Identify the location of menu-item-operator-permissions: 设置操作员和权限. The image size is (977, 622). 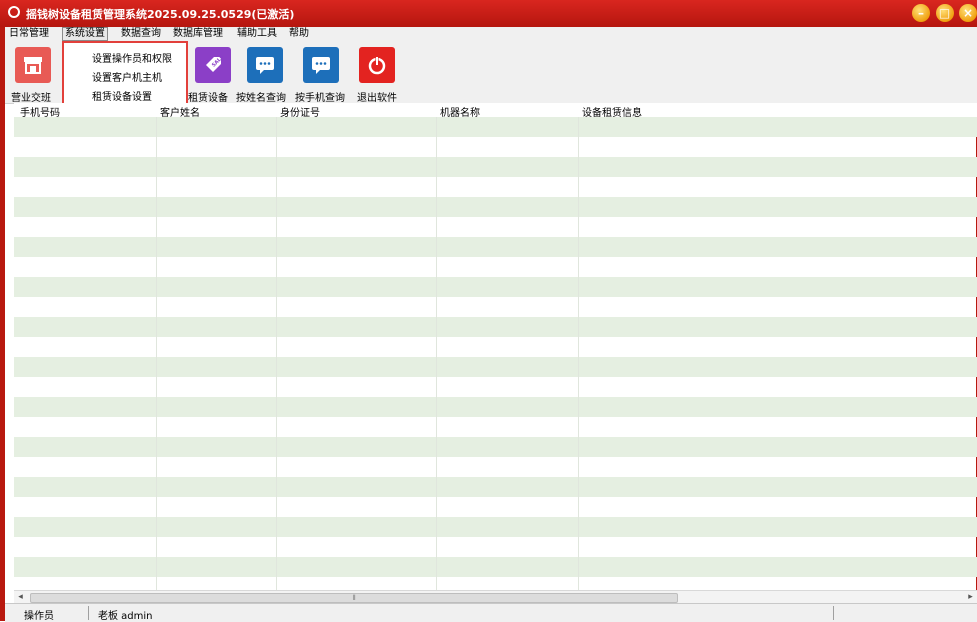
(132, 57).